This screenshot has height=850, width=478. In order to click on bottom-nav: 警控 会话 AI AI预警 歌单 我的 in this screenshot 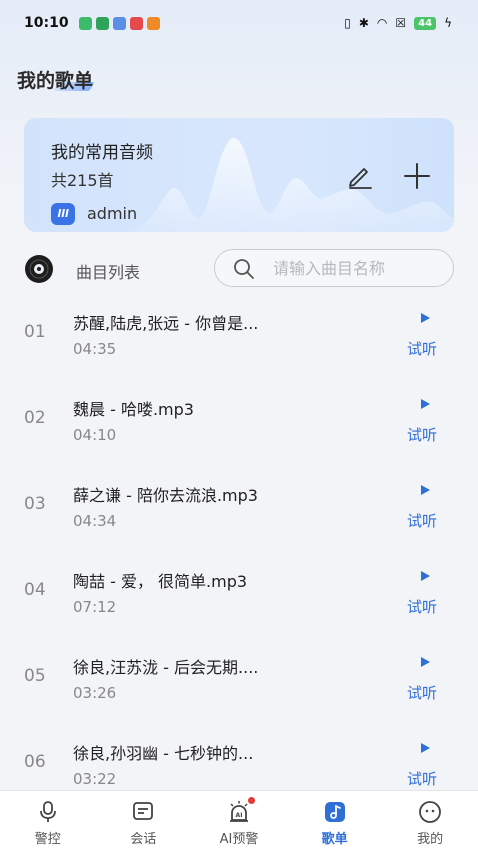, I will do `click(239, 820)`.